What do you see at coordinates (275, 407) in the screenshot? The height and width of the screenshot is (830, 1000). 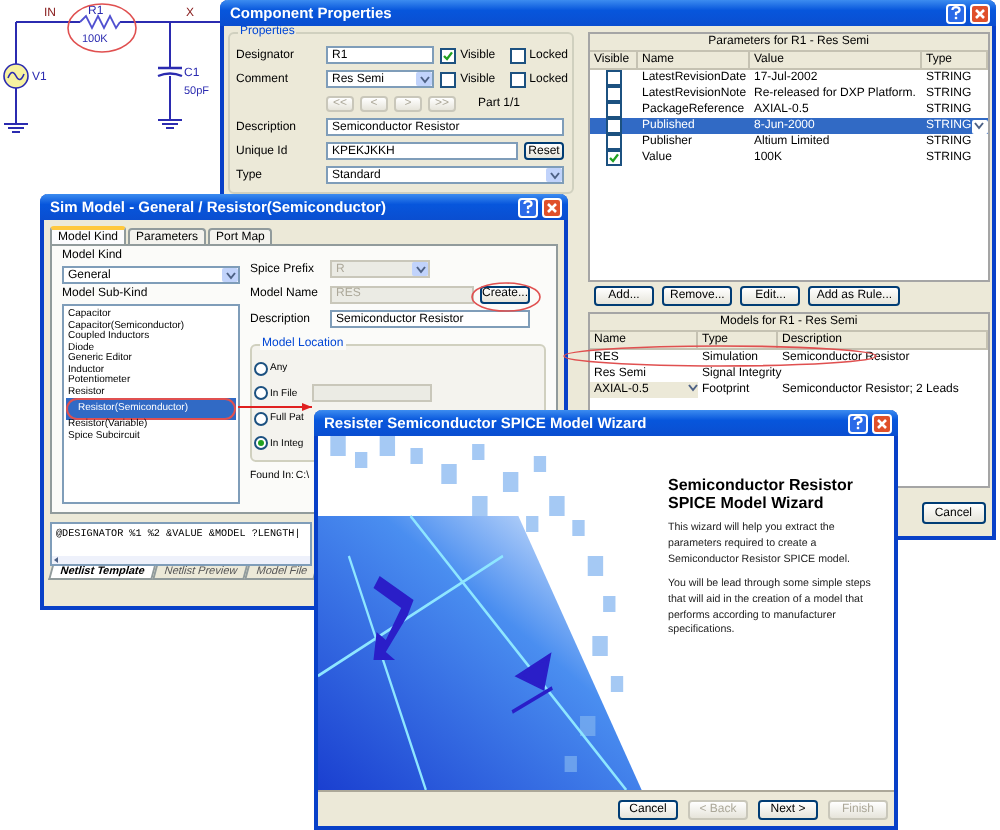 I see `annotation-arrow` at bounding box center [275, 407].